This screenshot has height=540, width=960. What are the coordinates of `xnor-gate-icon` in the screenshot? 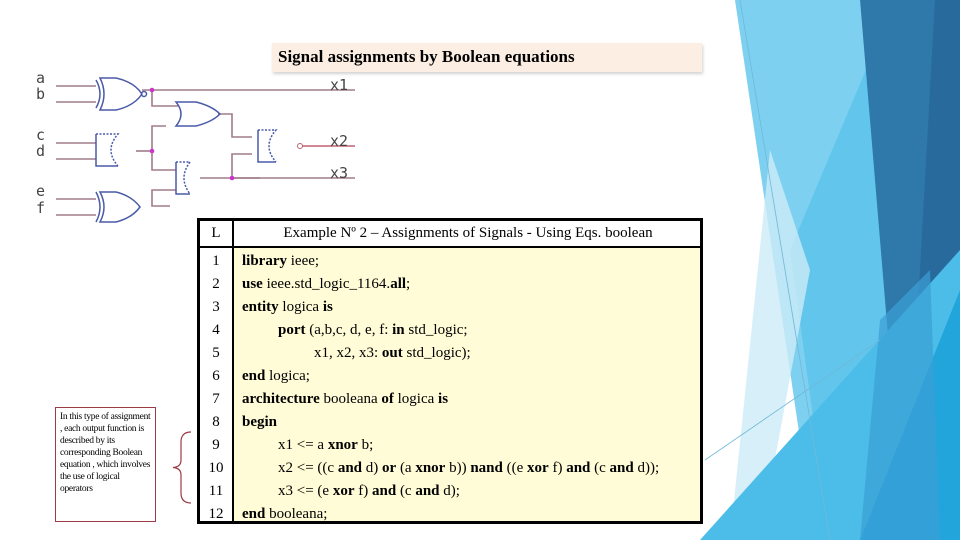 It's located at (121, 94).